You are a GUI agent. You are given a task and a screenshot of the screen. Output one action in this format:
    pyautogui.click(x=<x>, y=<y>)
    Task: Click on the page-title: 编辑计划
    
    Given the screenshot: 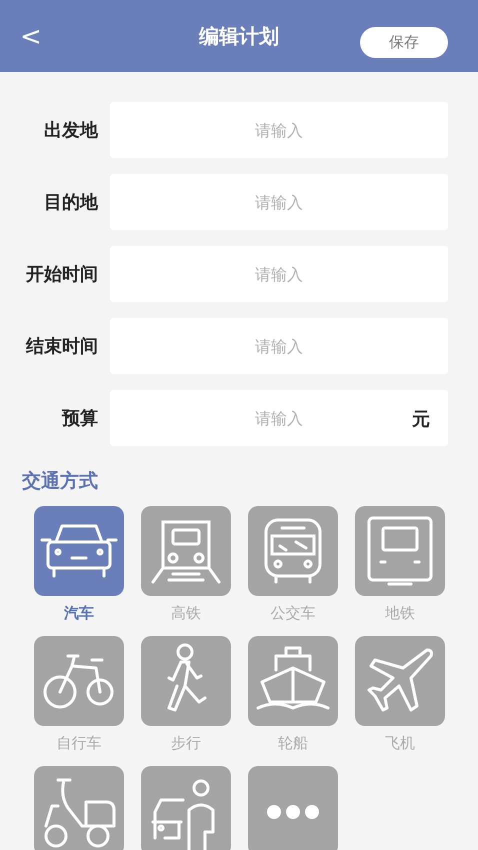 What is the action you would take?
    pyautogui.click(x=239, y=36)
    